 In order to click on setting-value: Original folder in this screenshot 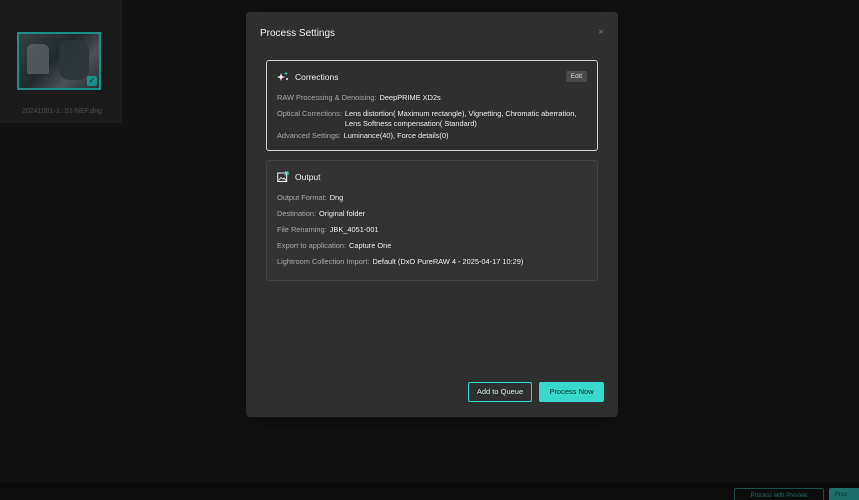, I will do `click(342, 213)`.